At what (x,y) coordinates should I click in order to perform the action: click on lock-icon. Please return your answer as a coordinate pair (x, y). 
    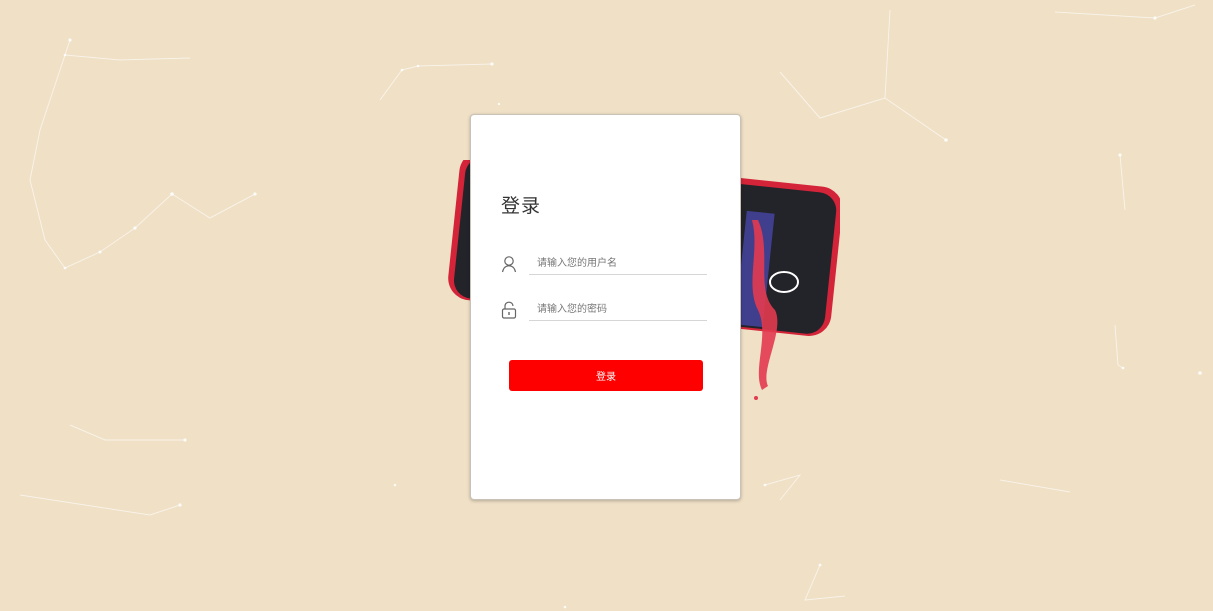
    Looking at the image, I should click on (509, 310).